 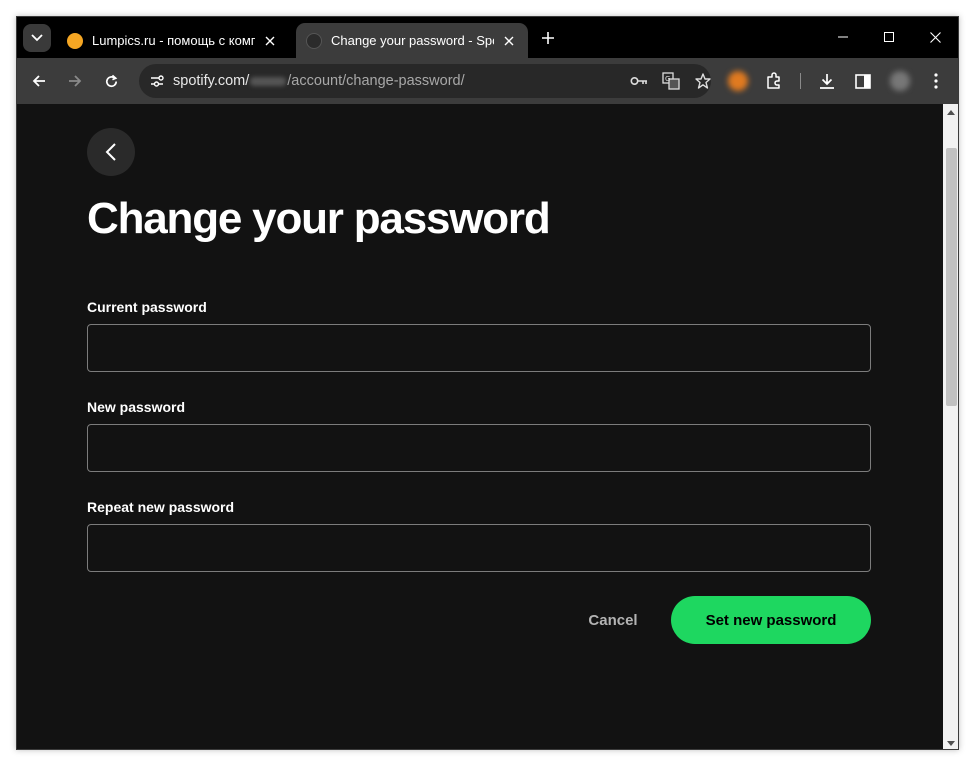 I want to click on forward-button, so click(x=75, y=81).